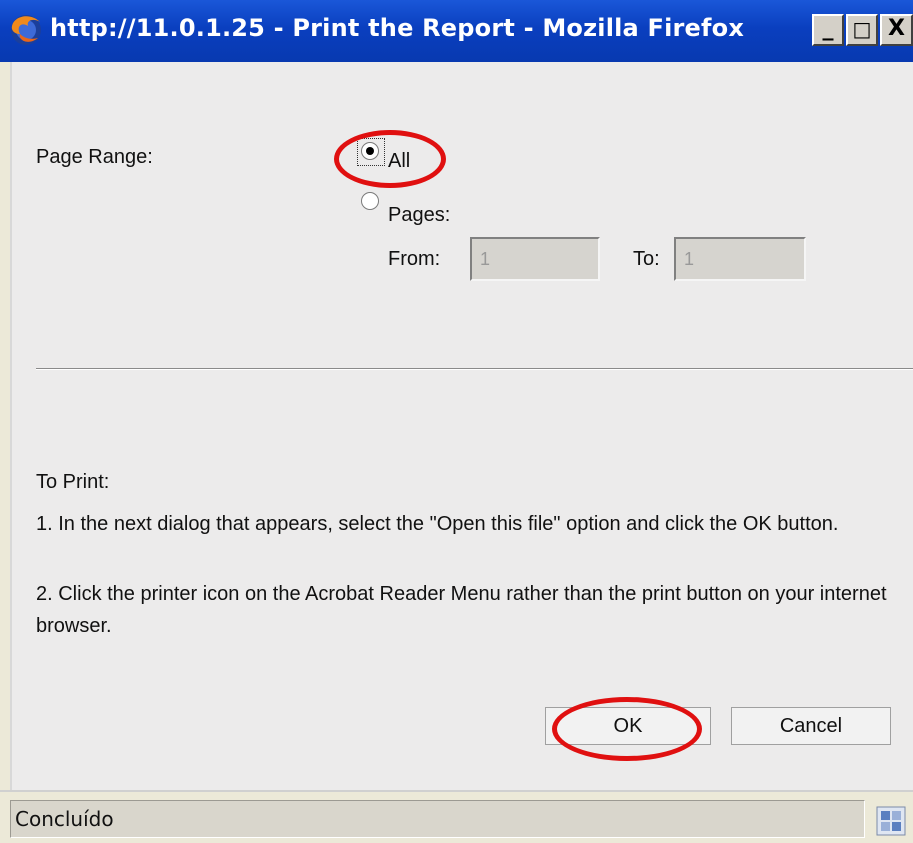  I want to click on maximize-button: □, so click(862, 30).